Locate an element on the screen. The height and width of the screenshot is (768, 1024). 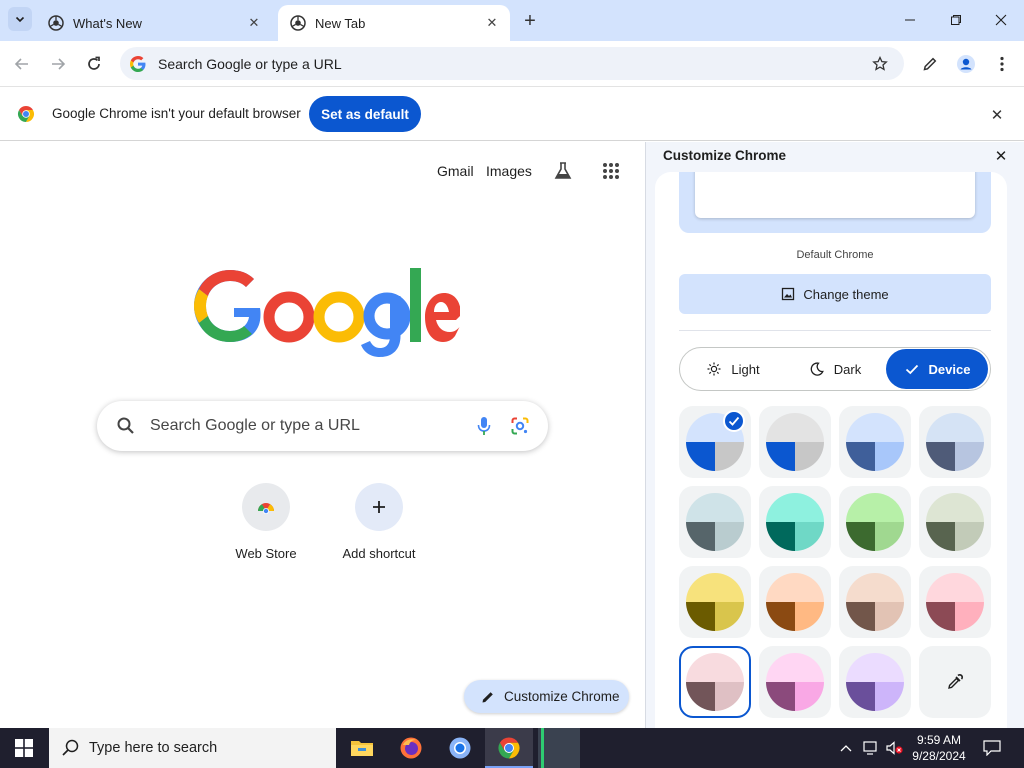
web-store-icon is located at coordinates (266, 507).